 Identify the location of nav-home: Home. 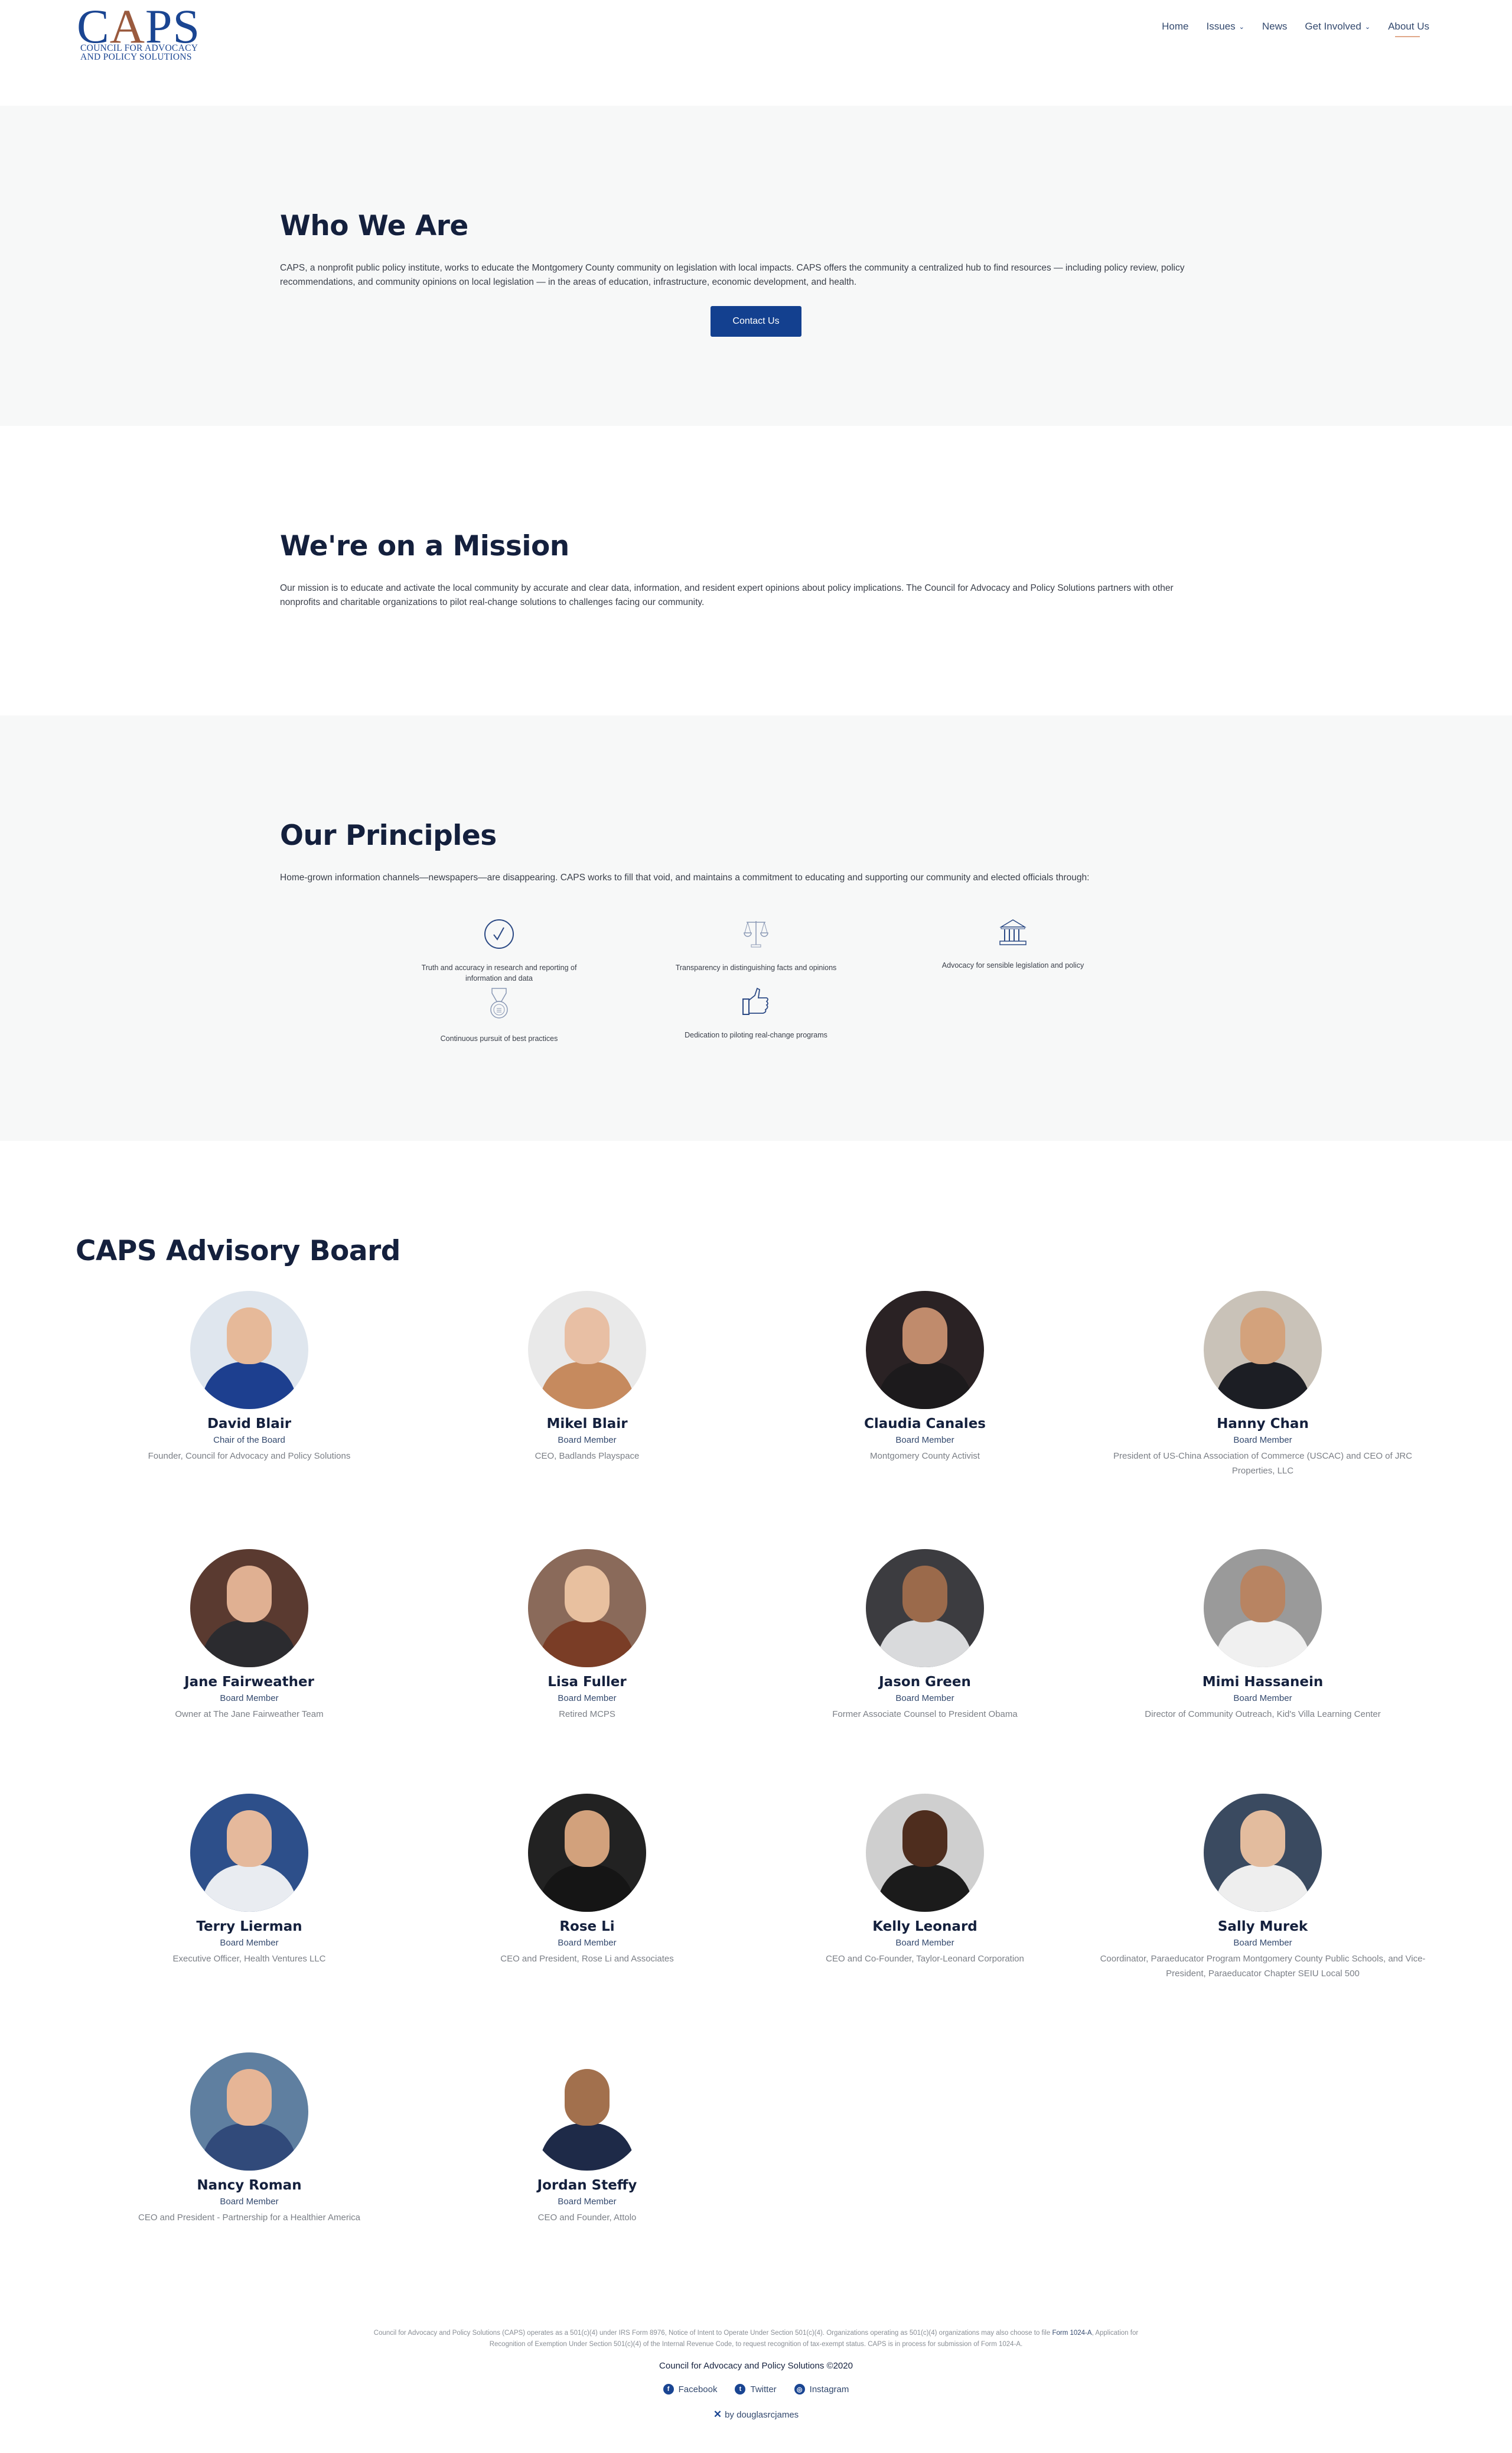
(1175, 26).